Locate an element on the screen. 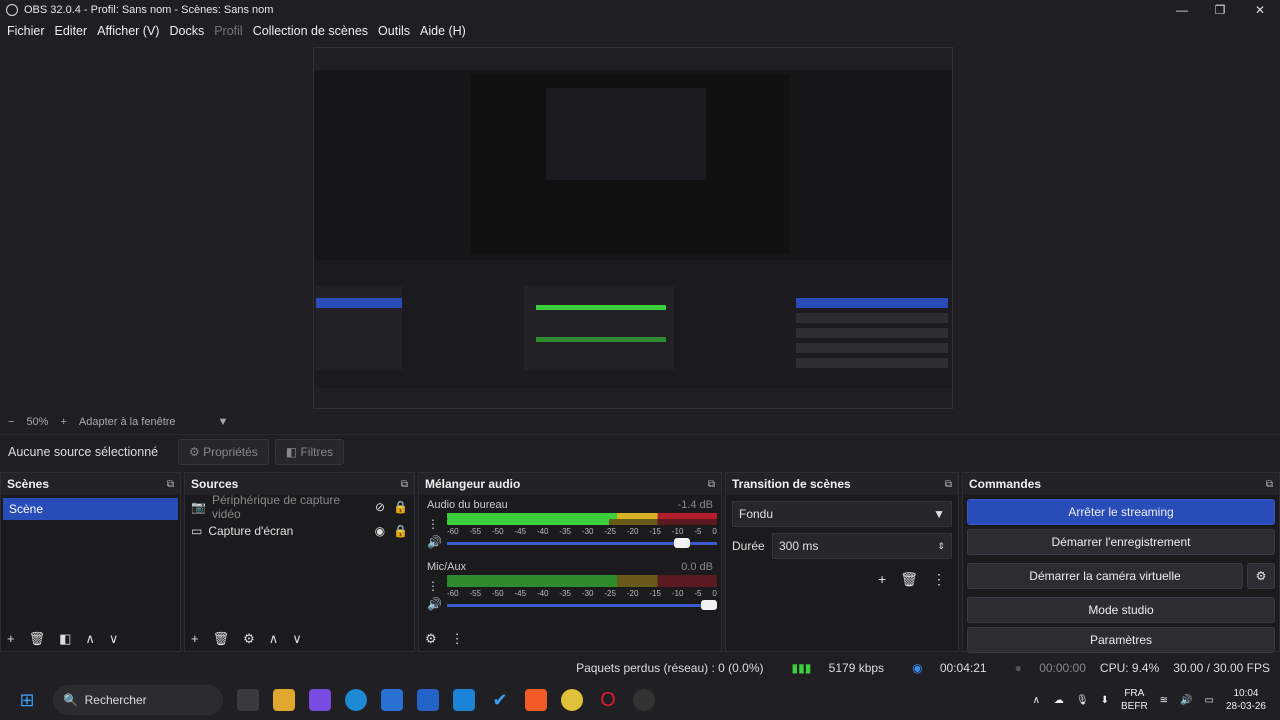 This screenshot has width=1280, height=720. language-indicator: FRA BEFR is located at coordinates (1134, 700).